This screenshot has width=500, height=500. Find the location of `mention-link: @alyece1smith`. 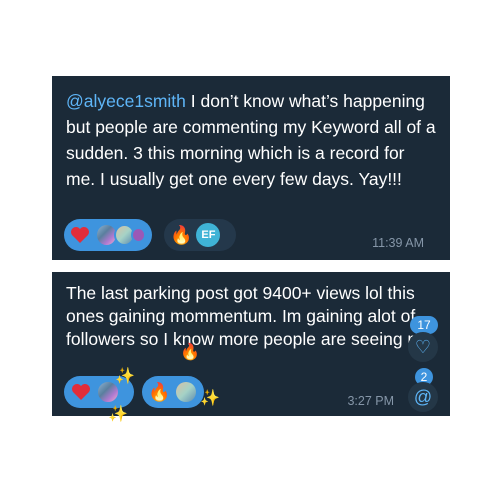

mention-link: @alyece1smith is located at coordinates (126, 101).